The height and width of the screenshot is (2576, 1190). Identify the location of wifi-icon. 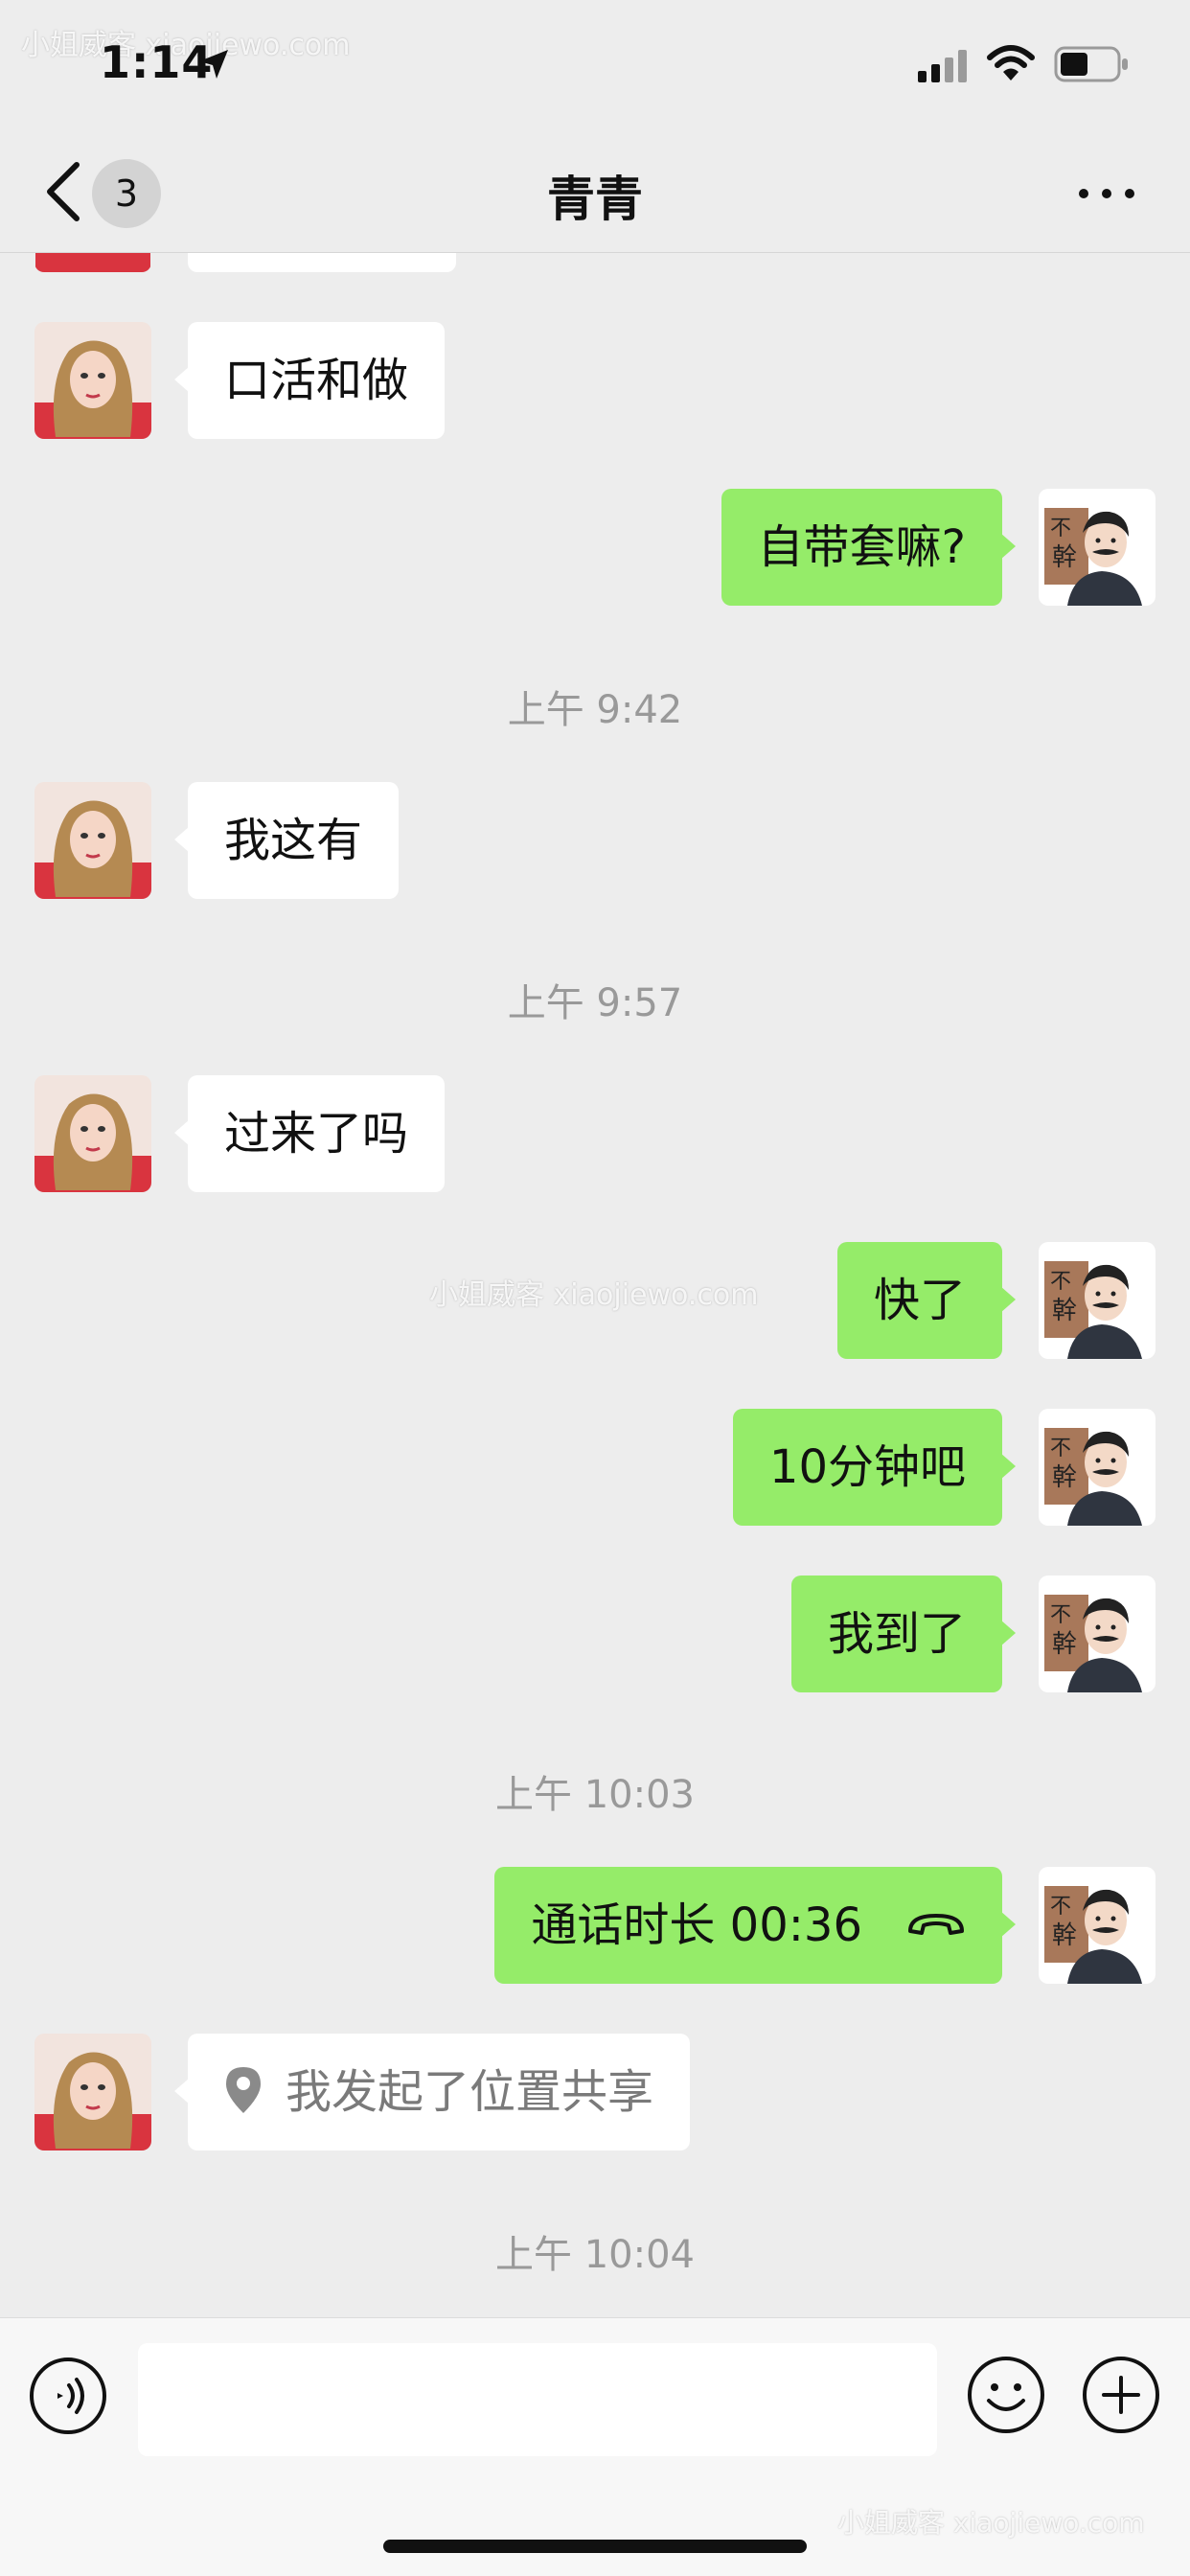
(1011, 63).